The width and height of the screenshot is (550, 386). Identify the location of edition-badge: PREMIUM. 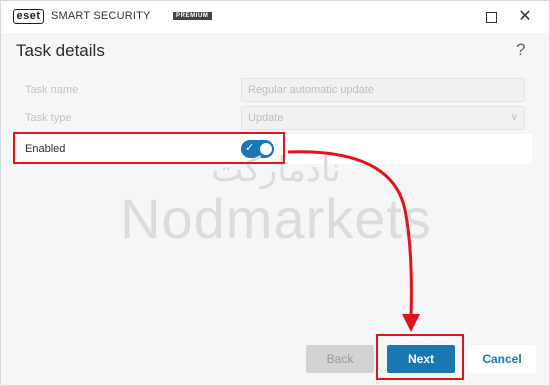
(192, 16).